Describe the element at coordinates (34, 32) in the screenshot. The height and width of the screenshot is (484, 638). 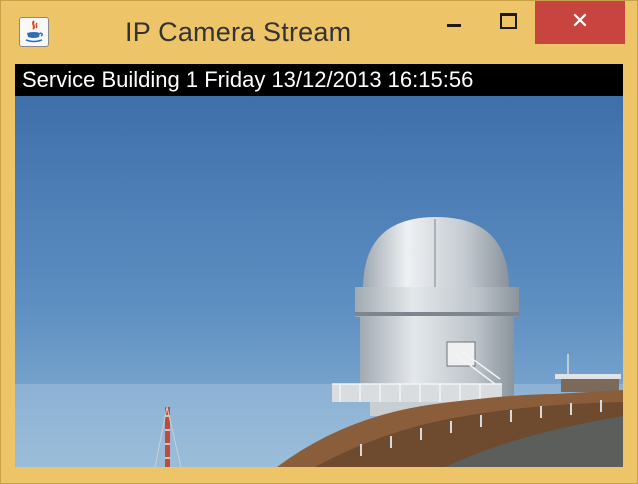
I see `java-cup-icon` at that location.